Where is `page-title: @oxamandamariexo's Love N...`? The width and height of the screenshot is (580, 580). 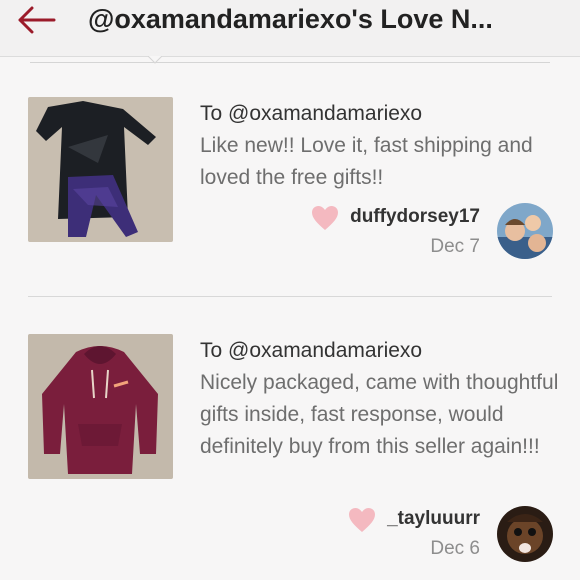
page-title: @oxamandamariexo's Love N... is located at coordinates (290, 19).